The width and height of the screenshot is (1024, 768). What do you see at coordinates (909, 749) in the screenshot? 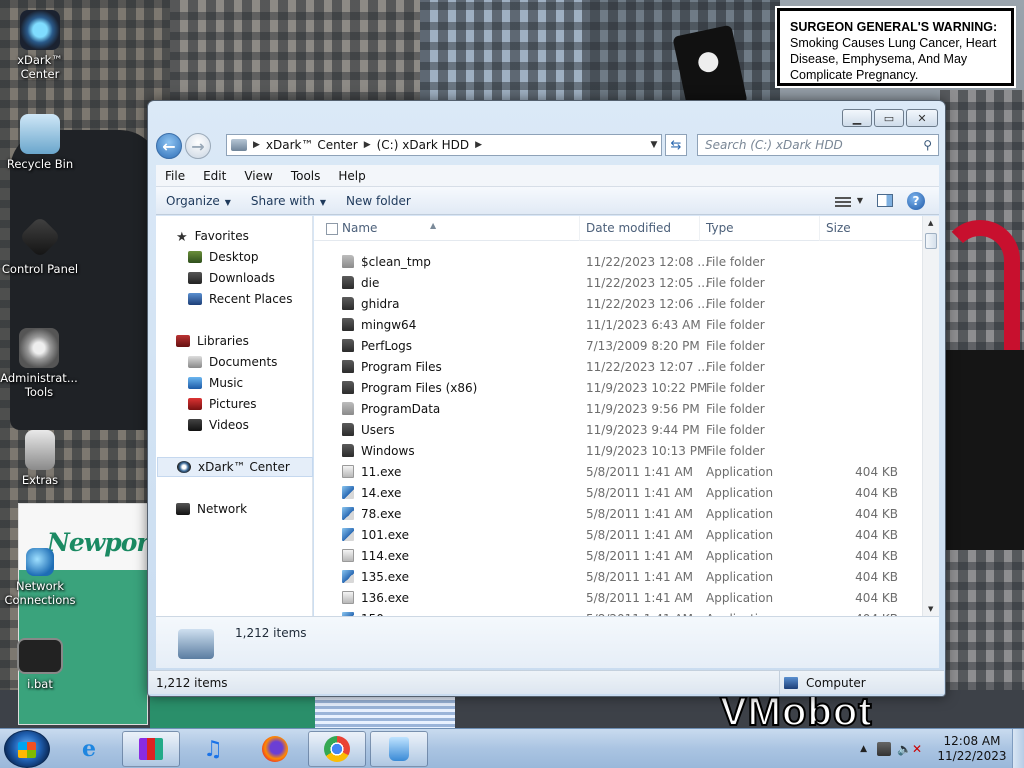
I see `volume-muted-icon: 🔈✕` at bounding box center [909, 749].